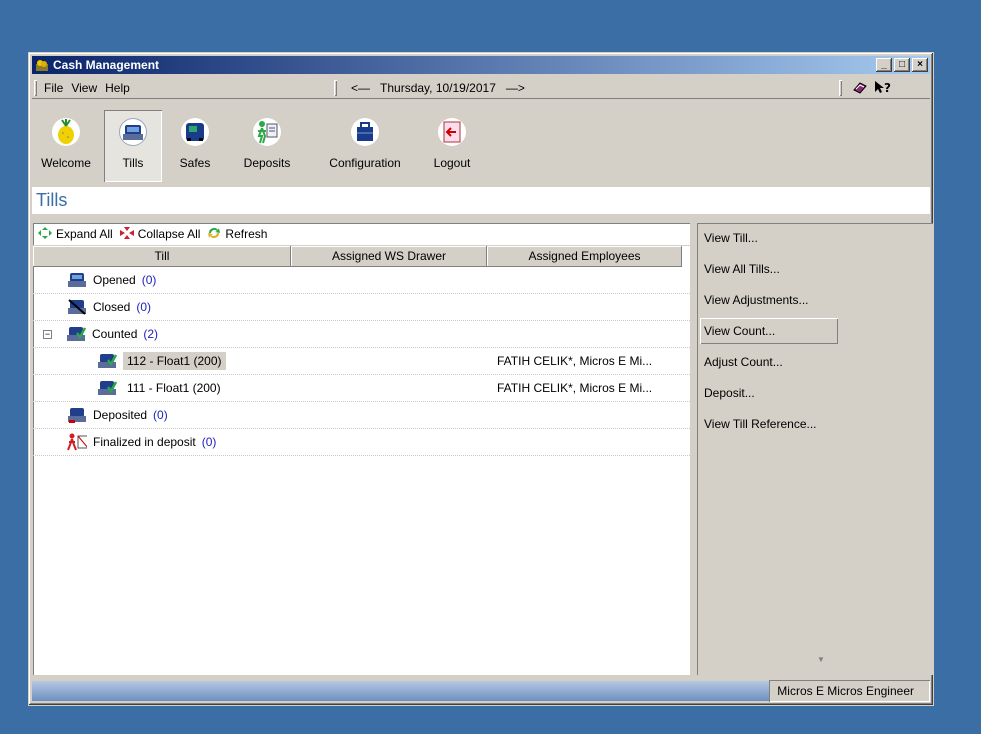 This screenshot has height=734, width=981. What do you see at coordinates (481, 200) in the screenshot?
I see `section-title: Tills` at bounding box center [481, 200].